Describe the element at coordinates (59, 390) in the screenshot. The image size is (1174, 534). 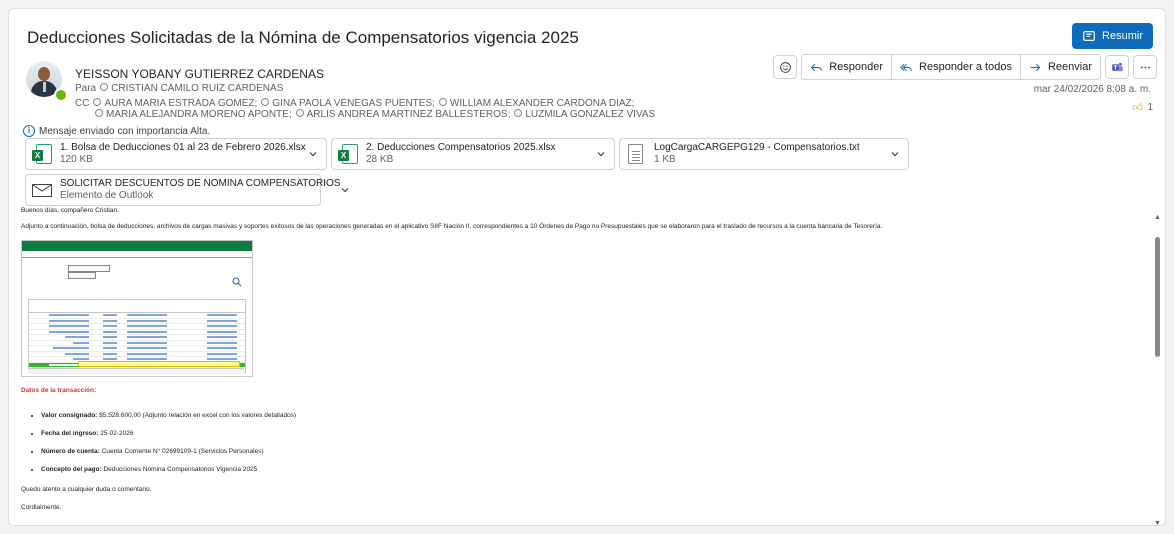
I see `section-title: Datos de la transacción:` at that location.